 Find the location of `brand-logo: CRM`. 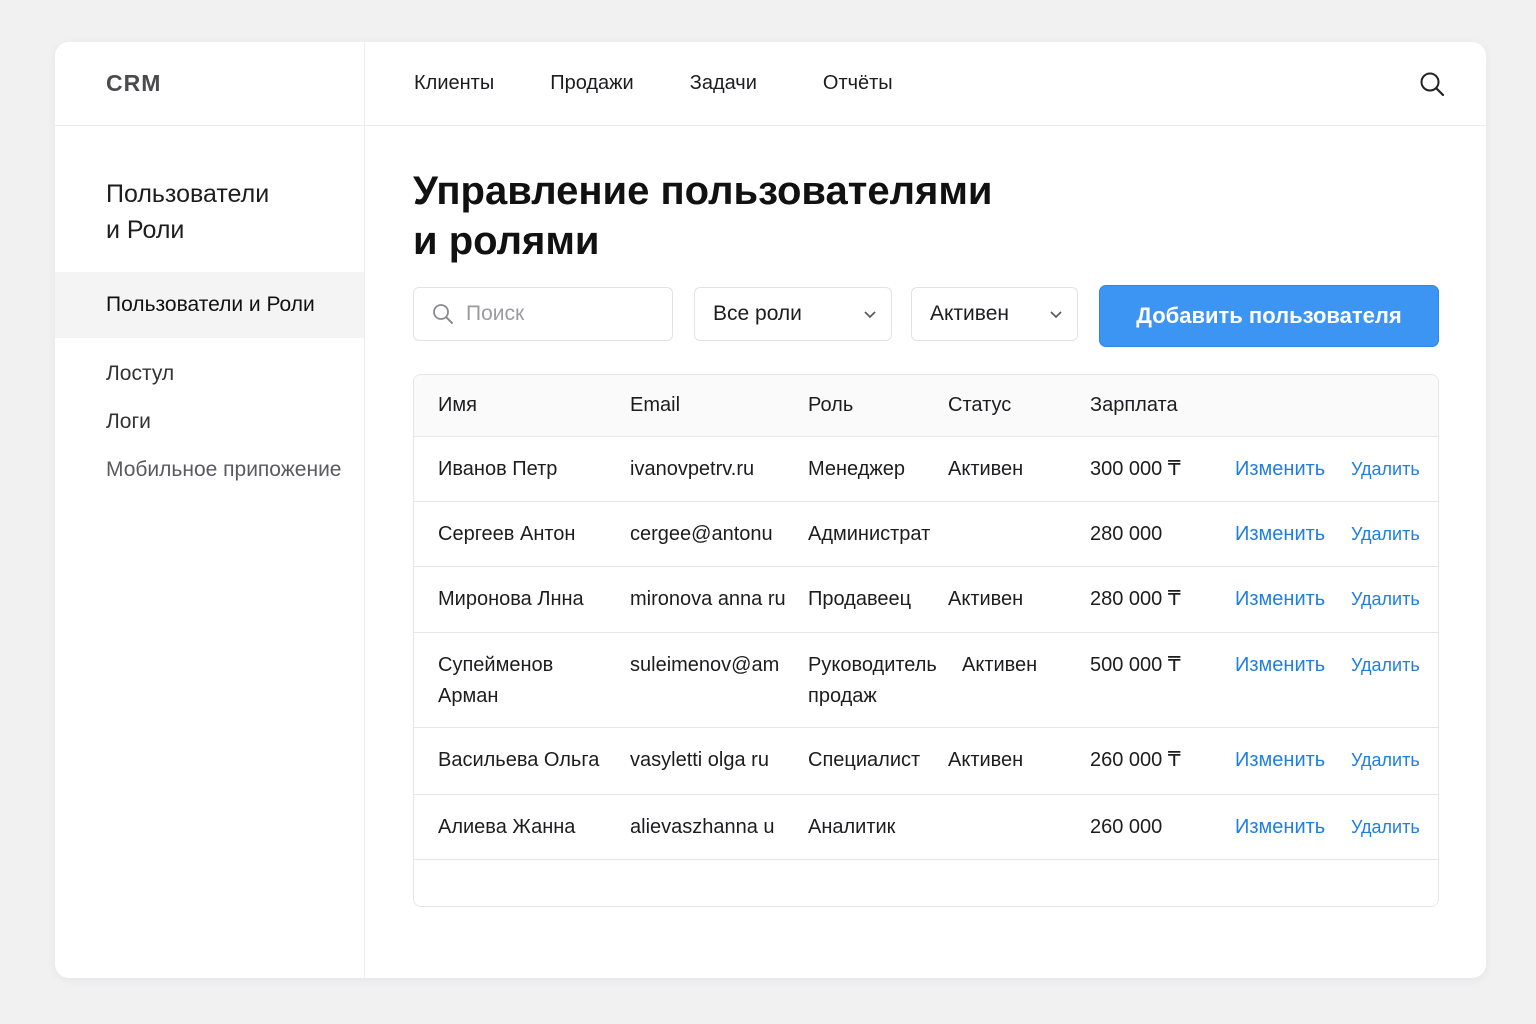

brand-logo: CRM is located at coordinates (209, 84).